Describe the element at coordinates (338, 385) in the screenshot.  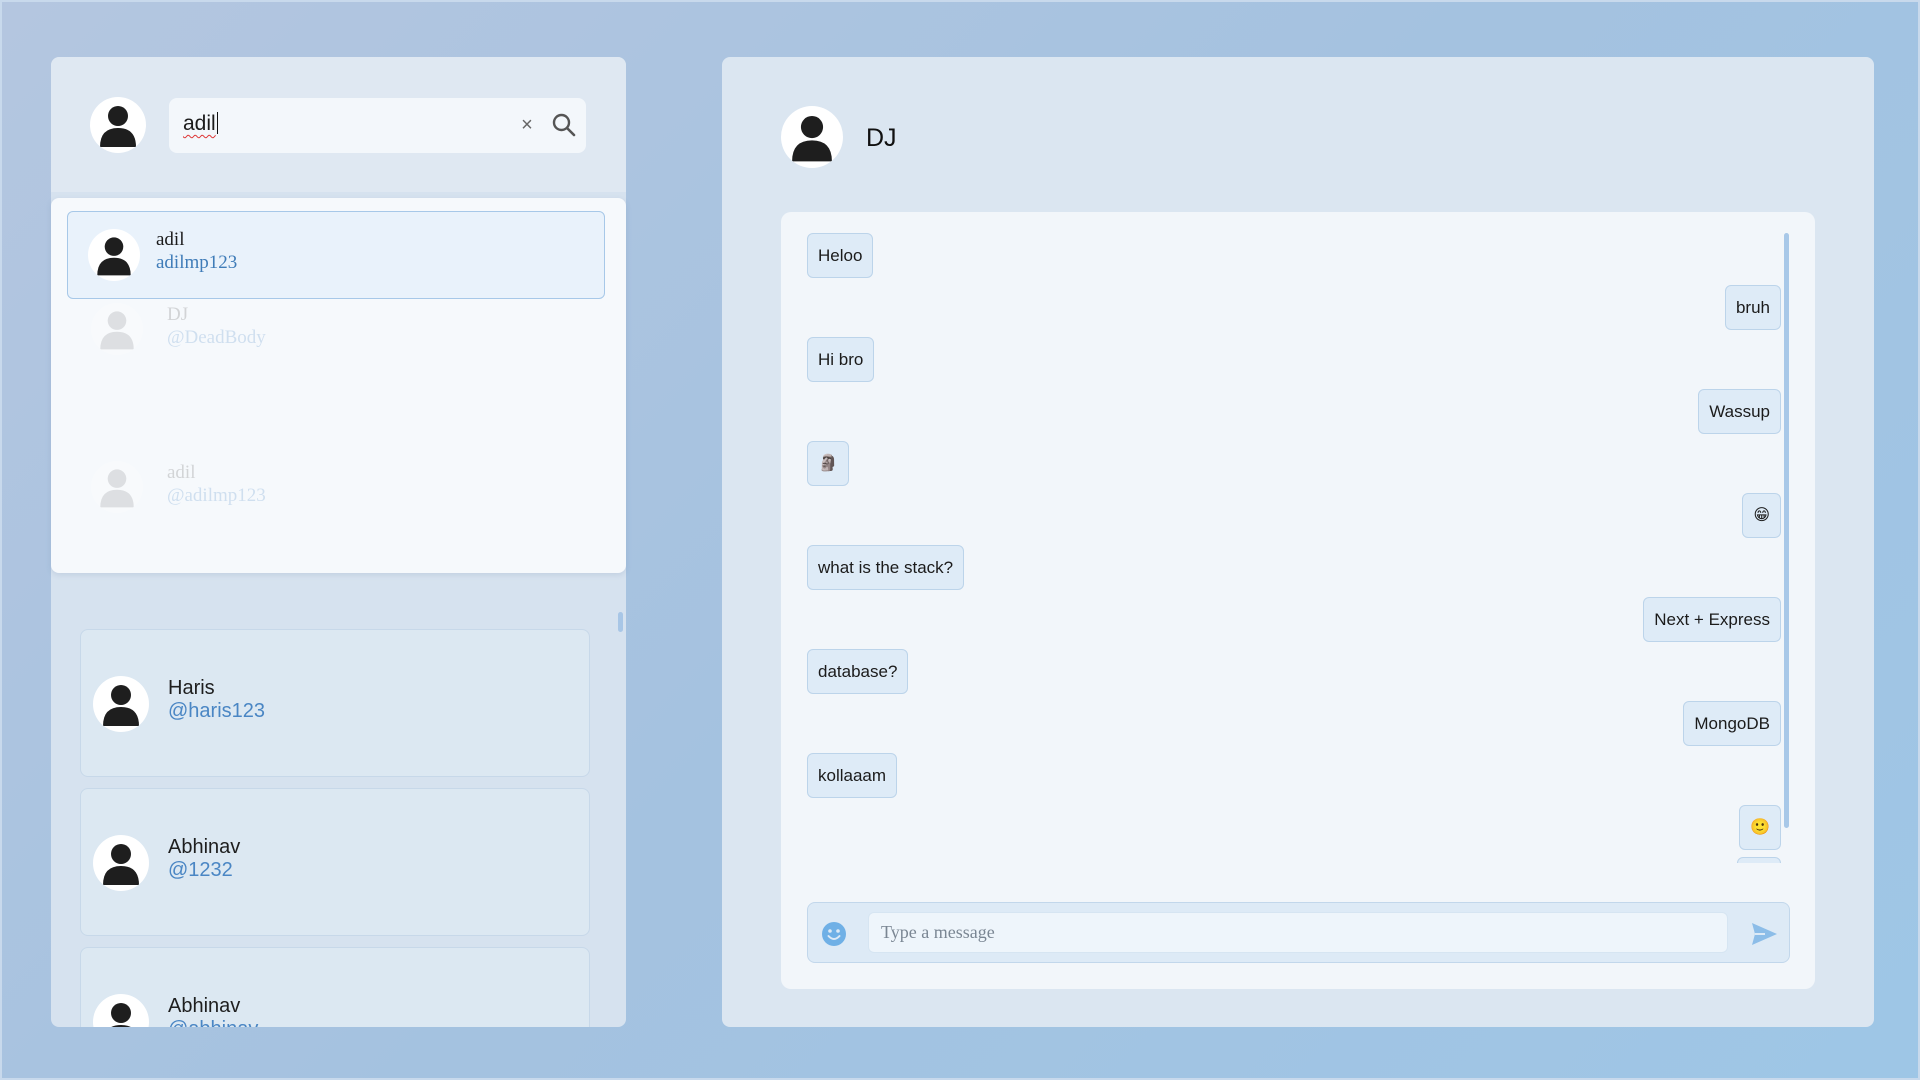
I see `search-results-dropdown: adil adilmp123 DJ @DeadBody adil @adilmp` at that location.